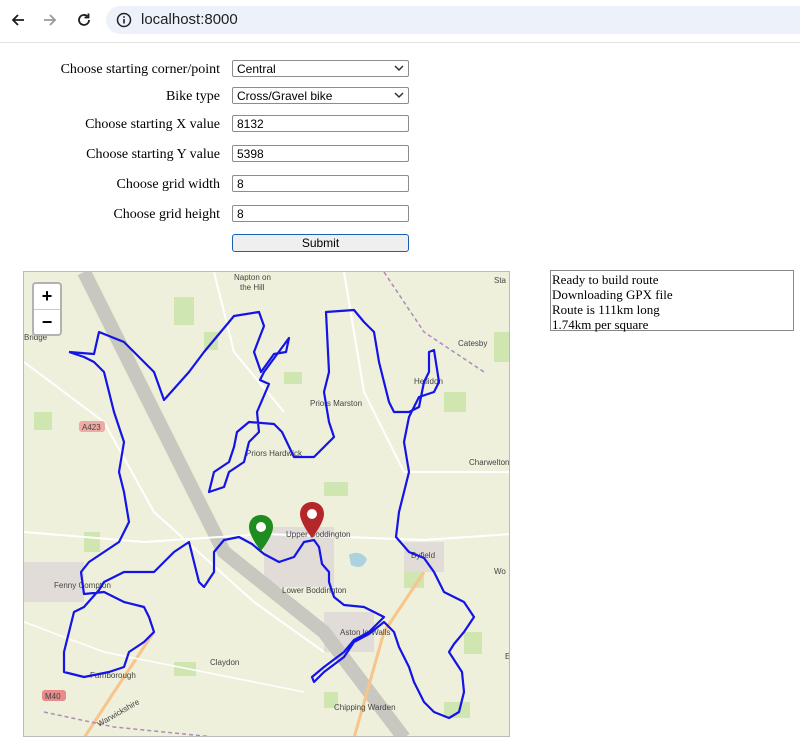 This screenshot has height=737, width=800. What do you see at coordinates (189, 19) in the screenshot?
I see `url-text: localhost:8000` at bounding box center [189, 19].